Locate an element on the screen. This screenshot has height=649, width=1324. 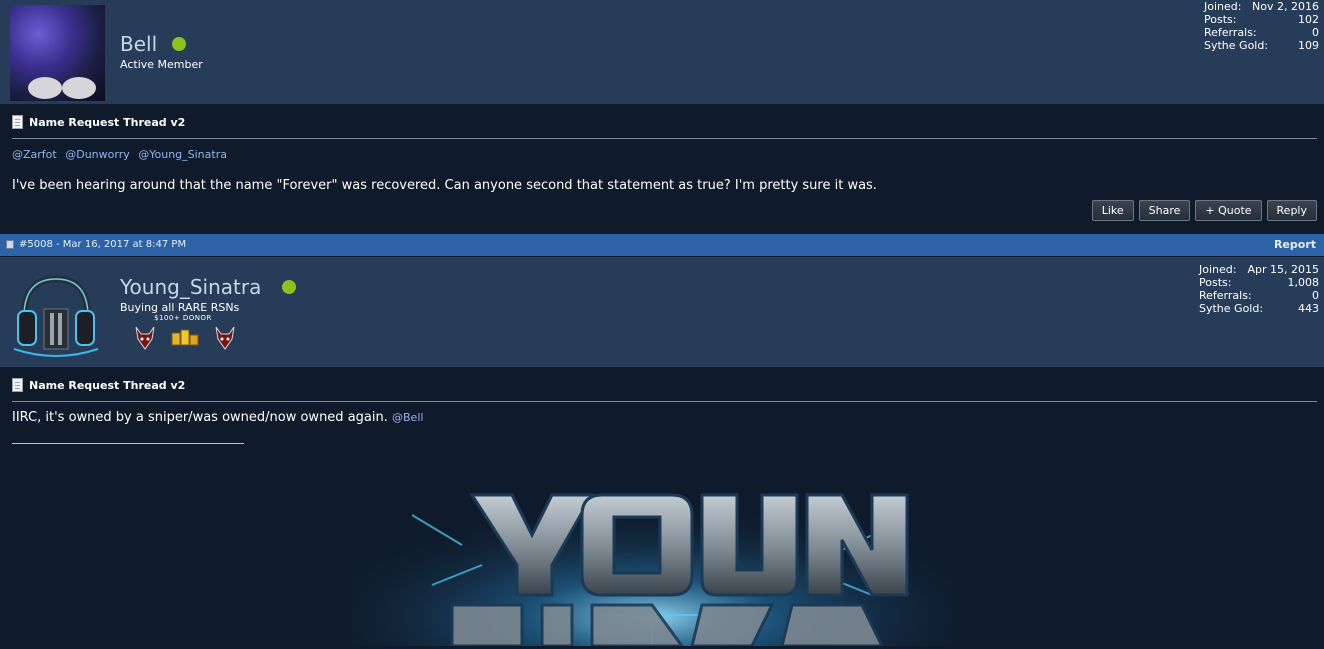
donor-label: $100+ DONOR is located at coordinates (183, 318).